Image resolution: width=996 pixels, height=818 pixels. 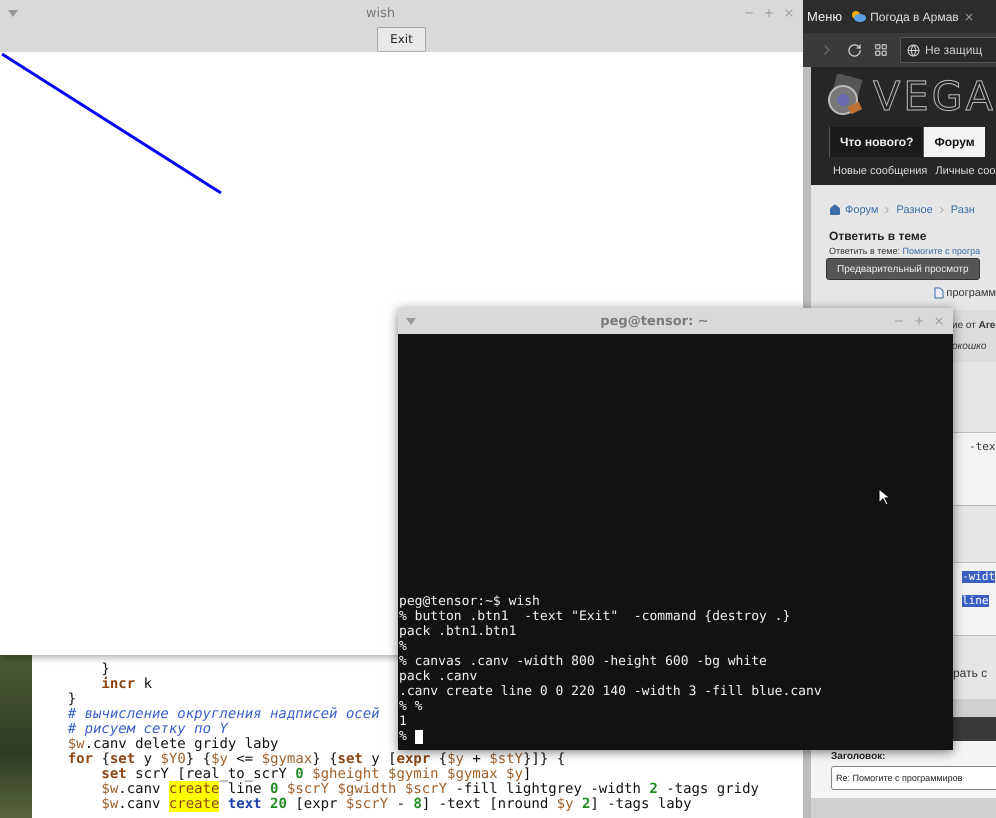 What do you see at coordinates (878, 236) in the screenshot?
I see `section-heading: Ответить в теме` at bounding box center [878, 236].